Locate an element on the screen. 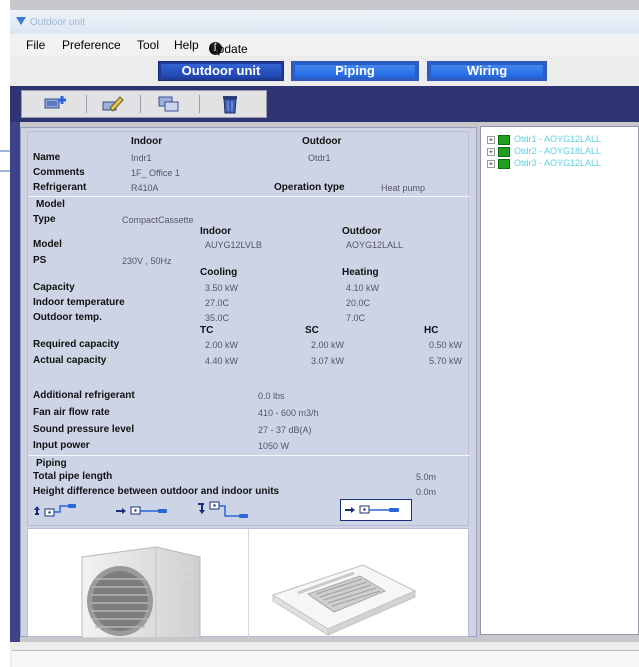 Image resolution: width=639 pixels, height=667 pixels. indoor-header: Indoor is located at coordinates (147, 141).